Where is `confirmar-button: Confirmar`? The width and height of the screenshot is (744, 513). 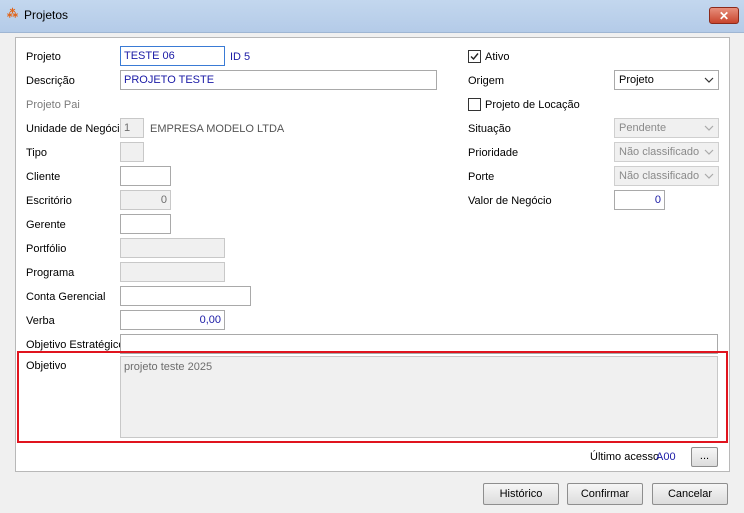 confirmar-button: Confirmar is located at coordinates (605, 494).